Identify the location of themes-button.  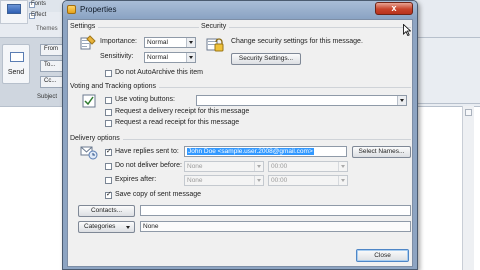
(14, 12).